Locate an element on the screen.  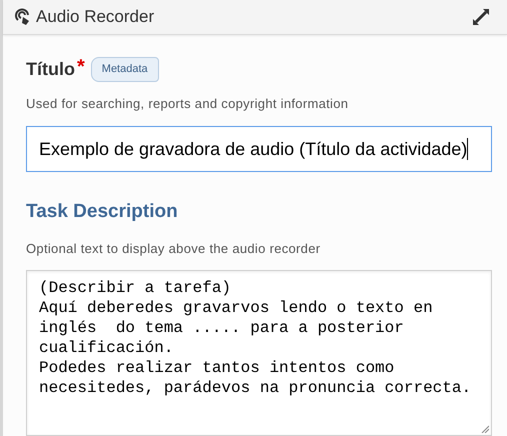
metadata-tag: Metadata is located at coordinates (124, 69).